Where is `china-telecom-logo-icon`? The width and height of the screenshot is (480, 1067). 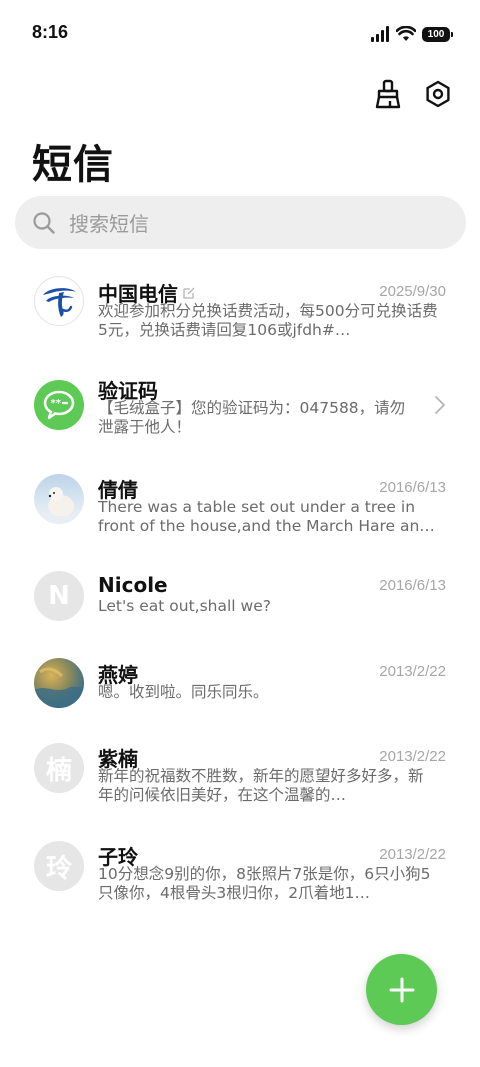 china-telecom-logo-icon is located at coordinates (59, 302).